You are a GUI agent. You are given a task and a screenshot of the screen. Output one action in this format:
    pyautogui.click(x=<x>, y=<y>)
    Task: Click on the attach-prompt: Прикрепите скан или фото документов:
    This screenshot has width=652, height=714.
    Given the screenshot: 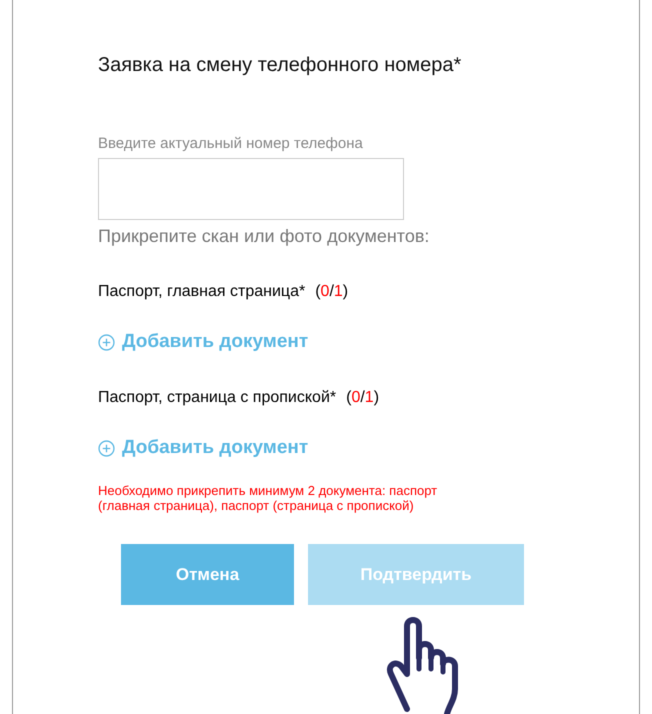 What is the action you would take?
    pyautogui.click(x=264, y=236)
    